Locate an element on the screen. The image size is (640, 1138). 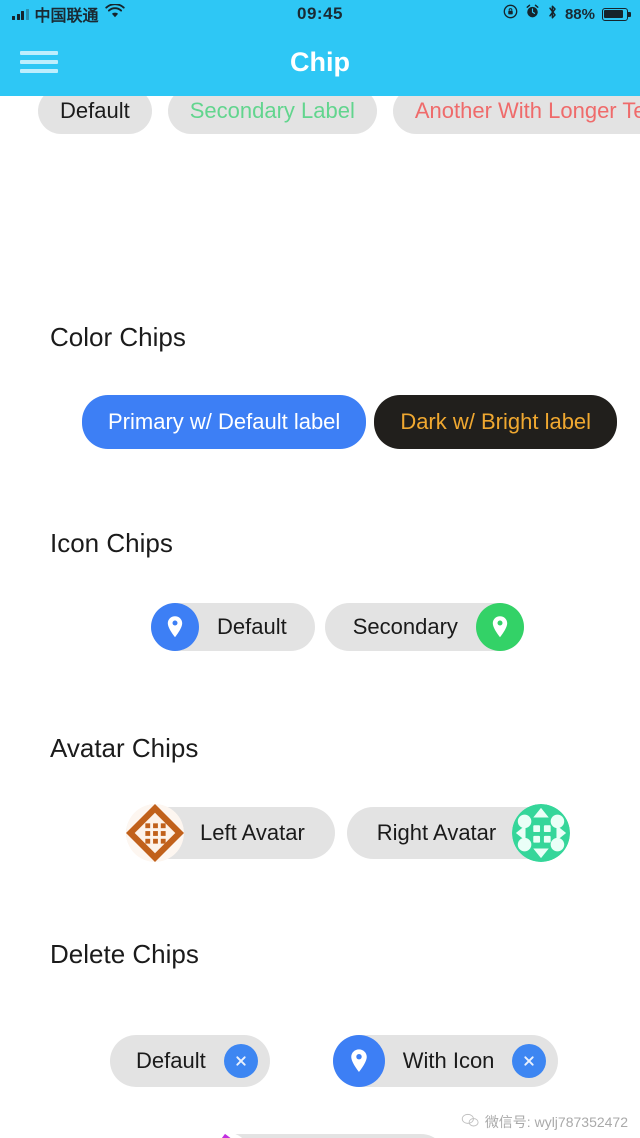
status-bar-left: 中国联通 is located at coordinates (68, 14).